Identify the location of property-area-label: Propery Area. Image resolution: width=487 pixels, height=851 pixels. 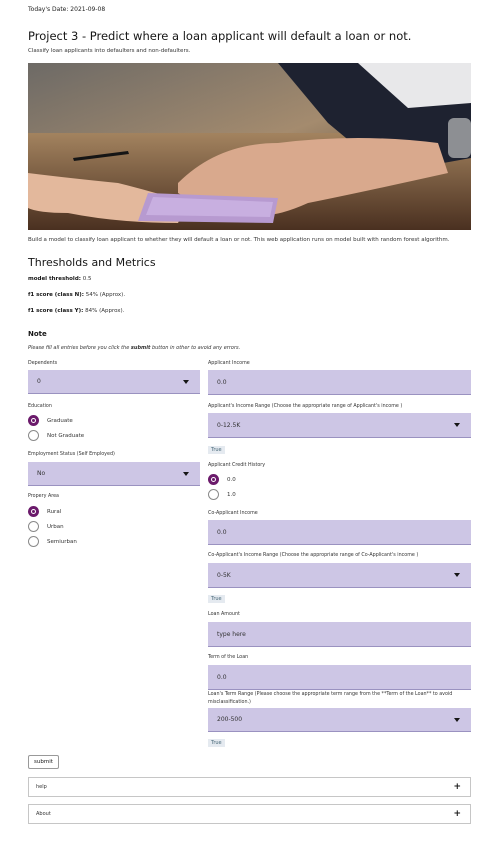
(43, 496).